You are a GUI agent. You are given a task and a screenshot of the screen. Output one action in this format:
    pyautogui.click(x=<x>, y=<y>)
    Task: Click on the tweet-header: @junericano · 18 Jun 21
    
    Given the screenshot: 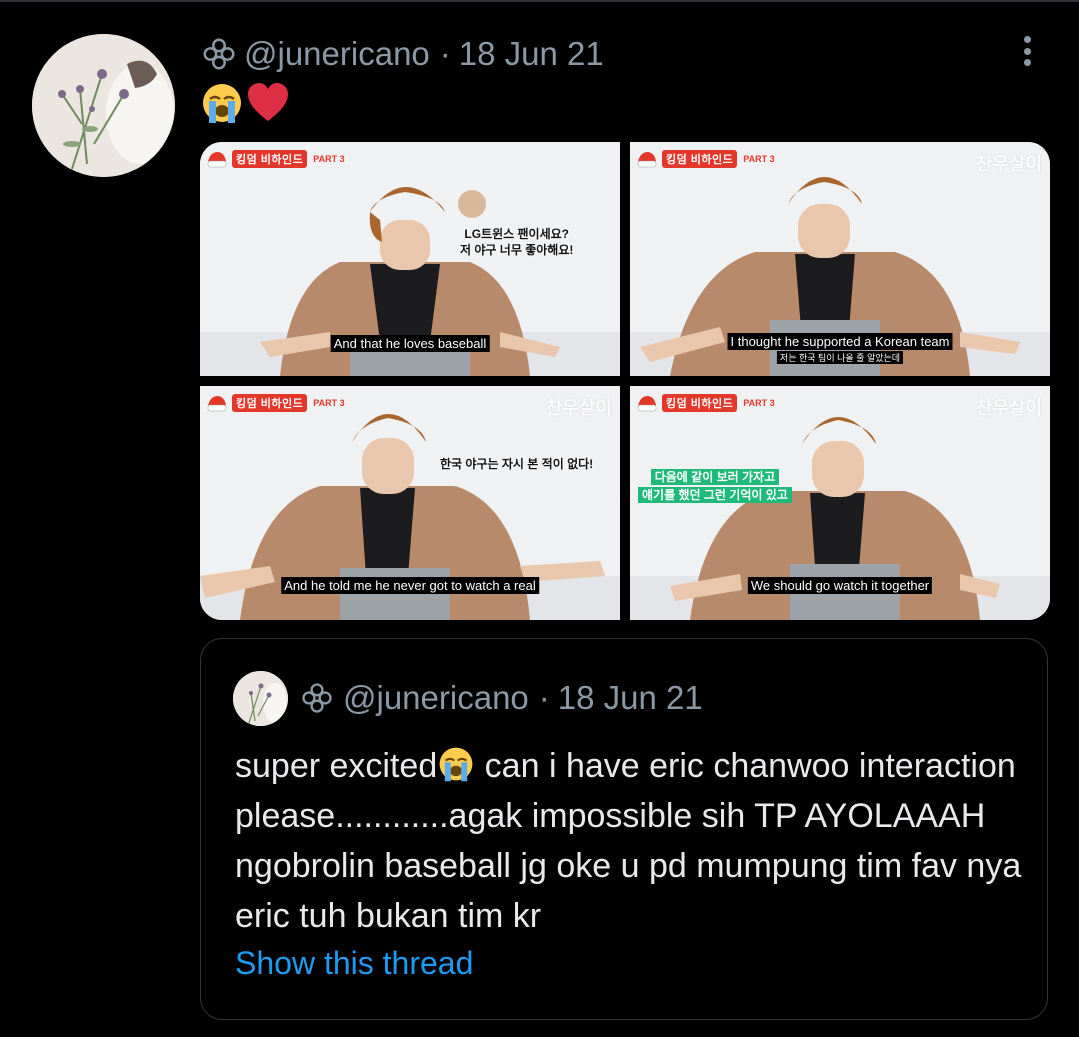 What is the action you would take?
    pyautogui.click(x=402, y=54)
    